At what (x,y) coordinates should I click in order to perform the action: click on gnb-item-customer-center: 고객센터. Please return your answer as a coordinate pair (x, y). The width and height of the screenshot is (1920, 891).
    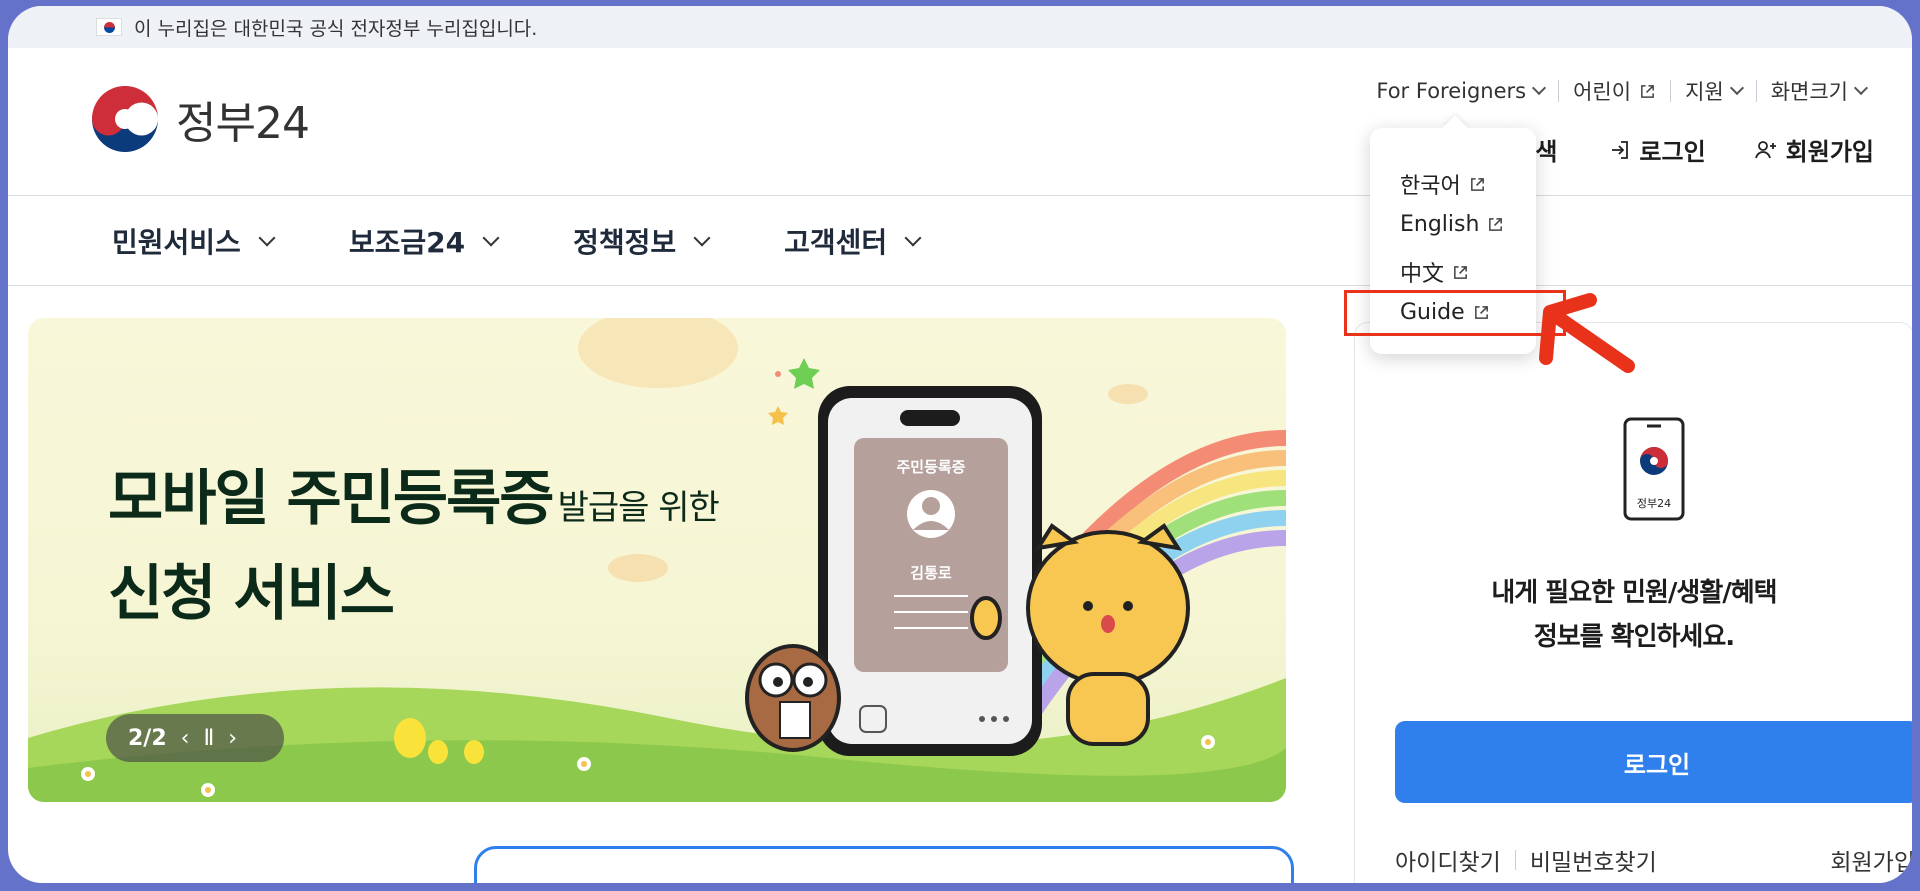
    Looking at the image, I should click on (853, 241).